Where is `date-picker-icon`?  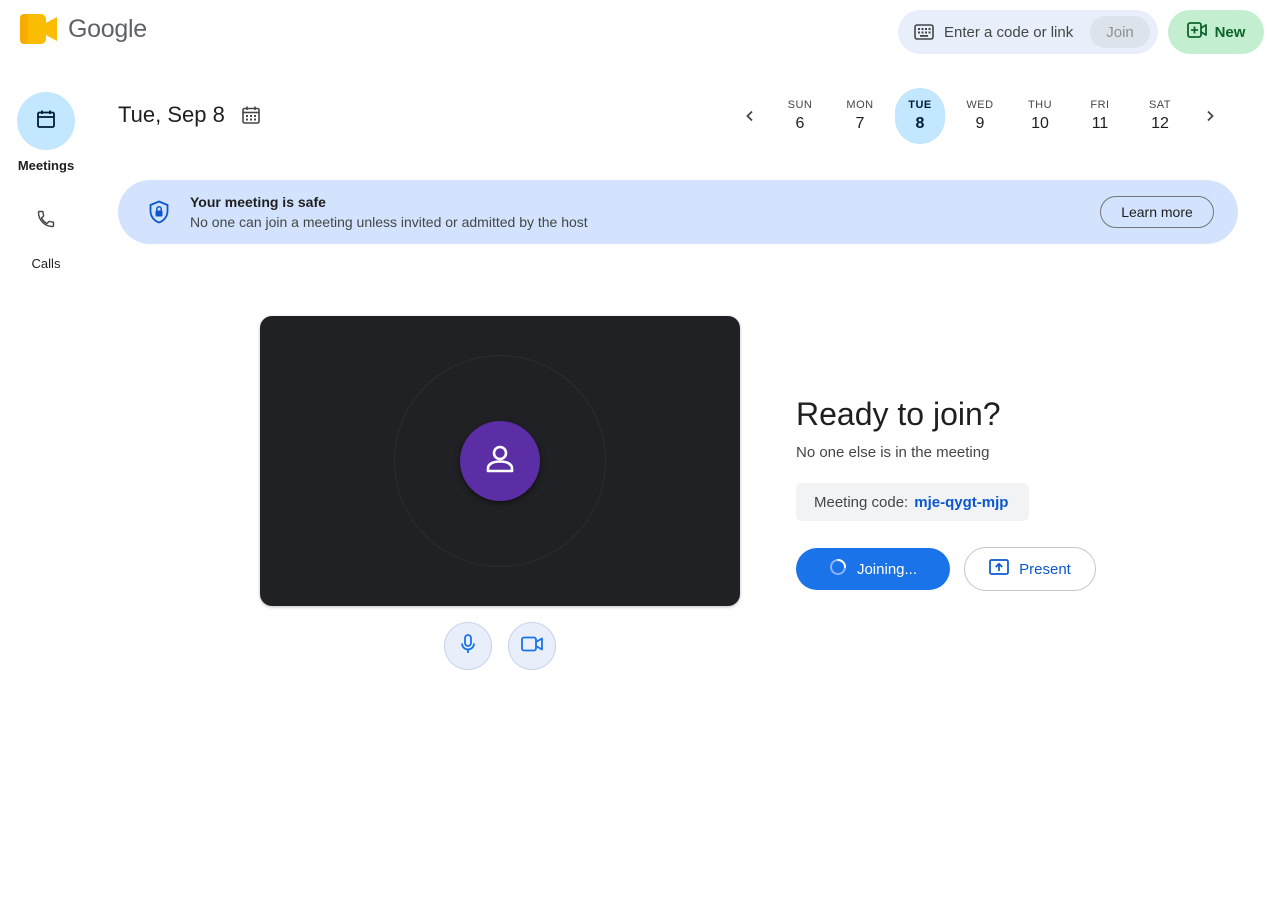
date-picker-icon is located at coordinates (251, 115).